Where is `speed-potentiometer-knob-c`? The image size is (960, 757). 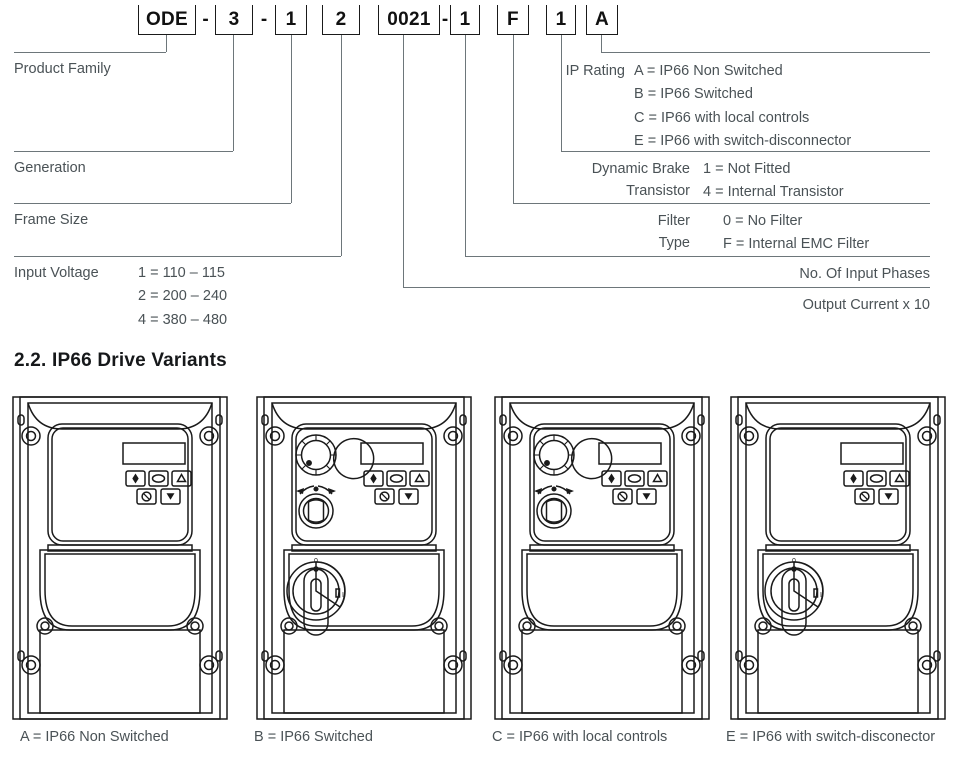
speed-potentiometer-knob-c is located at coordinates (573, 457).